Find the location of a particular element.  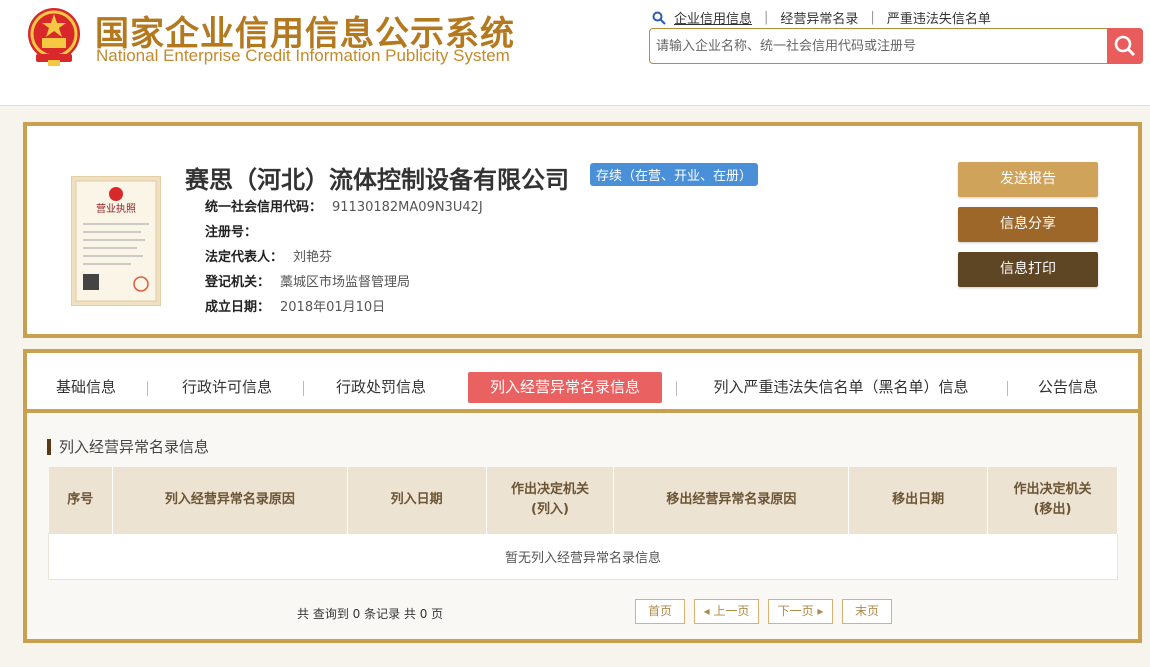

info-value: 2018年01月10日 is located at coordinates (333, 307).